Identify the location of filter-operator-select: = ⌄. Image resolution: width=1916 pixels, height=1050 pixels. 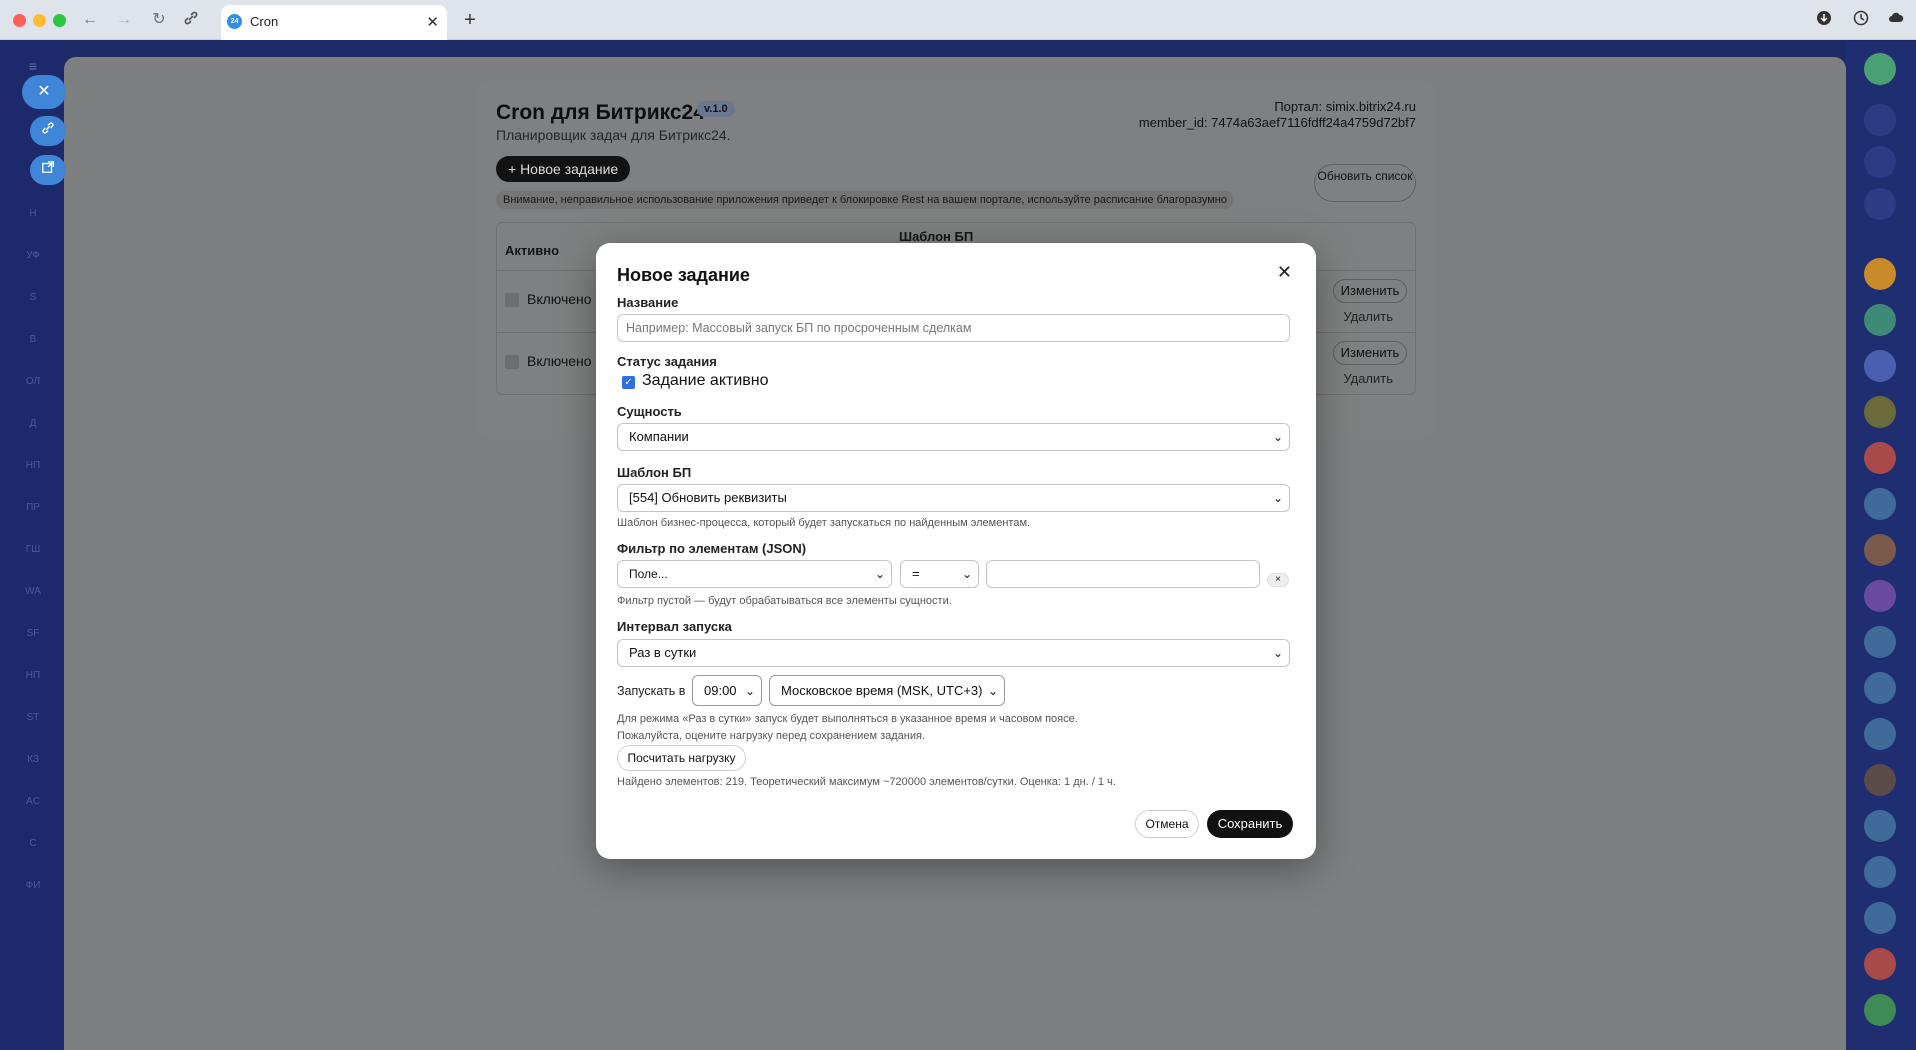
(939, 574).